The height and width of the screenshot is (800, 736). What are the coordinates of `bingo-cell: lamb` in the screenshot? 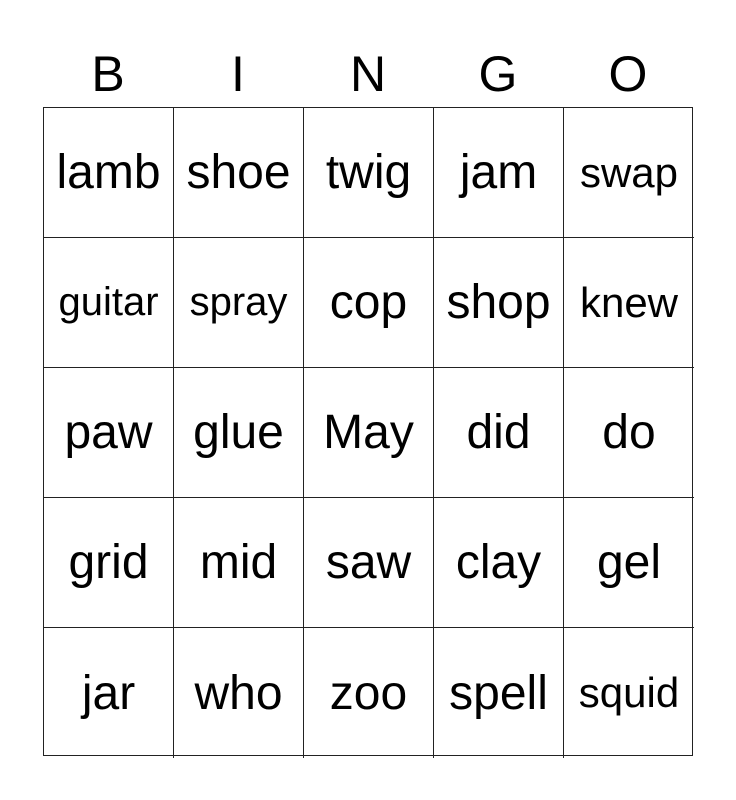 It's located at (109, 173).